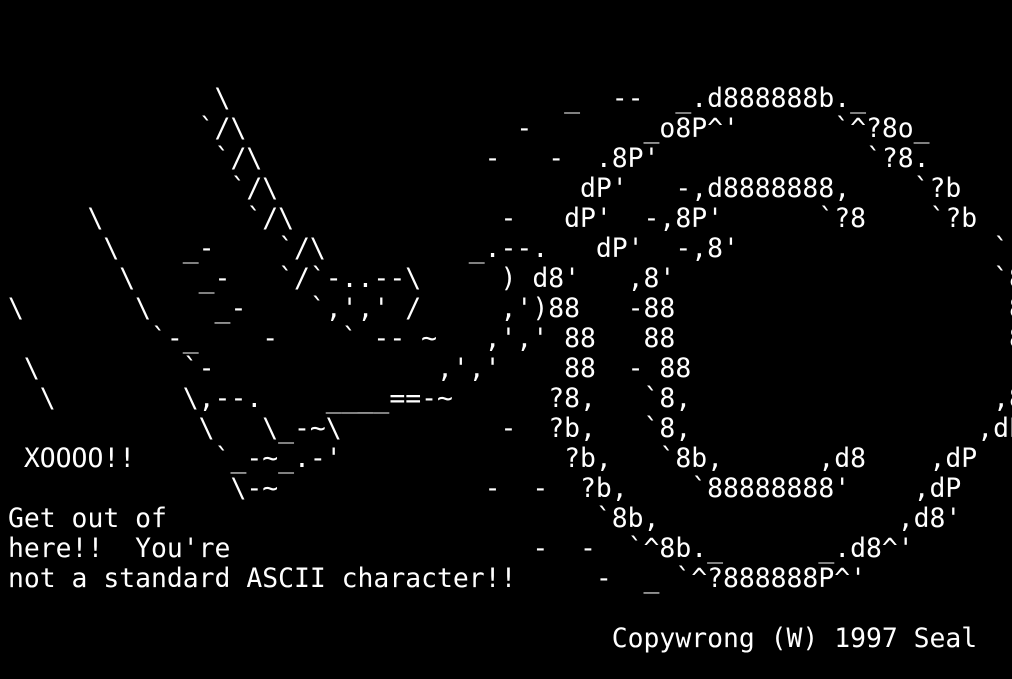  Describe the element at coordinates (510, 308) in the screenshot. I see `ascii-line-8: \ \ _- `,',' / ,')88 -88 88` at that location.